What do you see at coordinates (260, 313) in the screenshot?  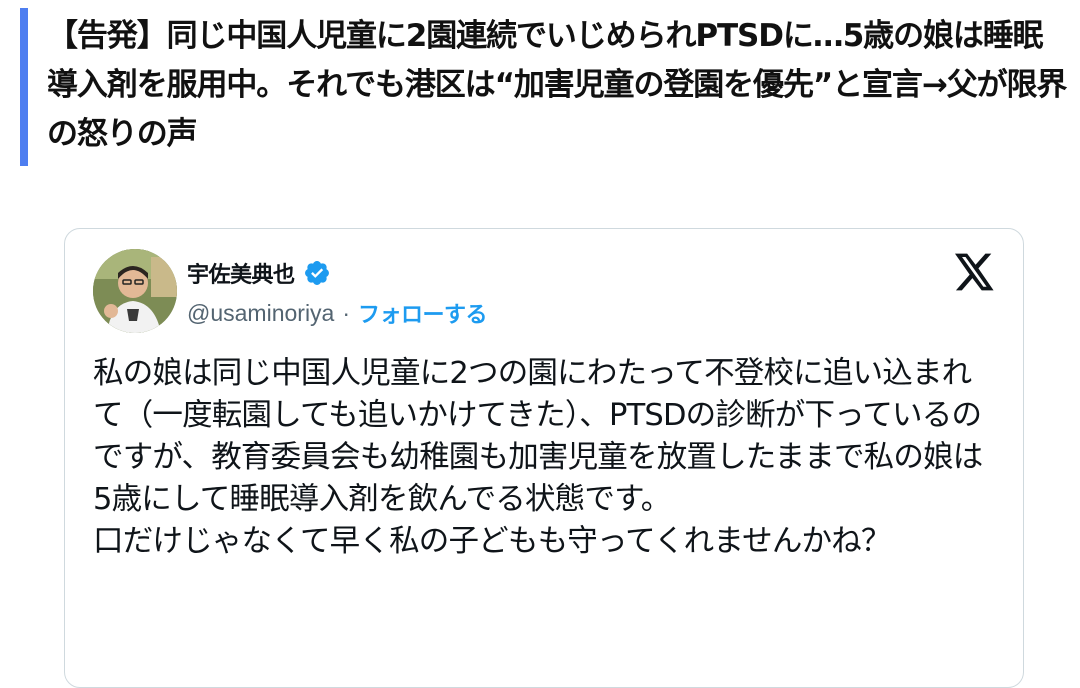 I see `author-handle: @usaminoriya` at bounding box center [260, 313].